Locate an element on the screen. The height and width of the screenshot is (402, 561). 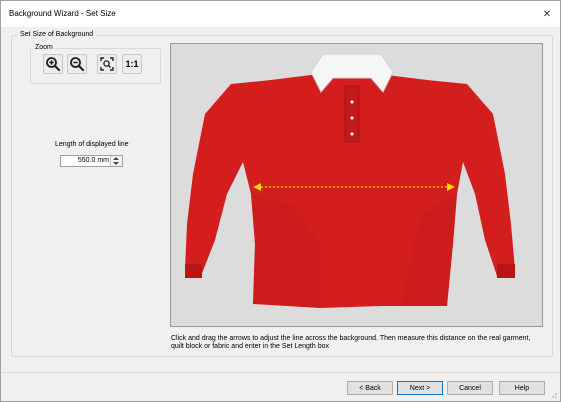
length-spinbox: 550.0 mm is located at coordinates (91, 161).